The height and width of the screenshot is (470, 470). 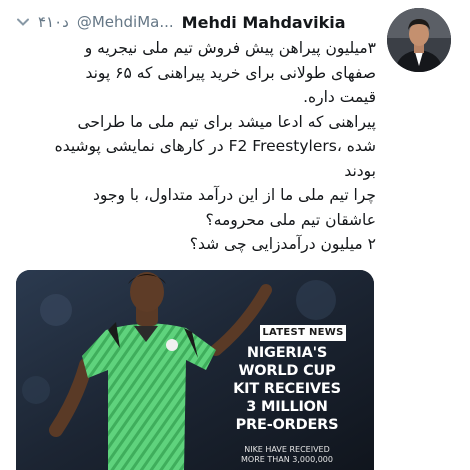 What do you see at coordinates (287, 459) in the screenshot?
I see `subline-line: MORE THAN 3,000,000` at bounding box center [287, 459].